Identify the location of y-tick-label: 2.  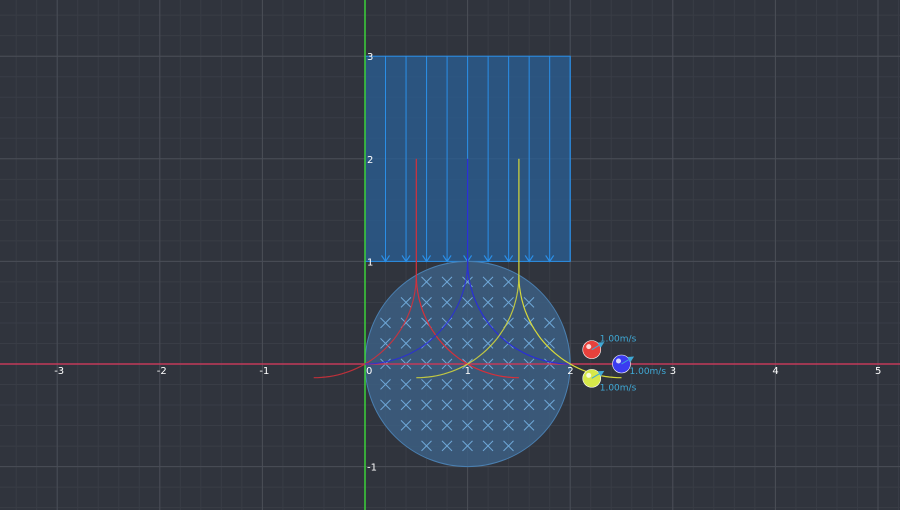
(370, 160).